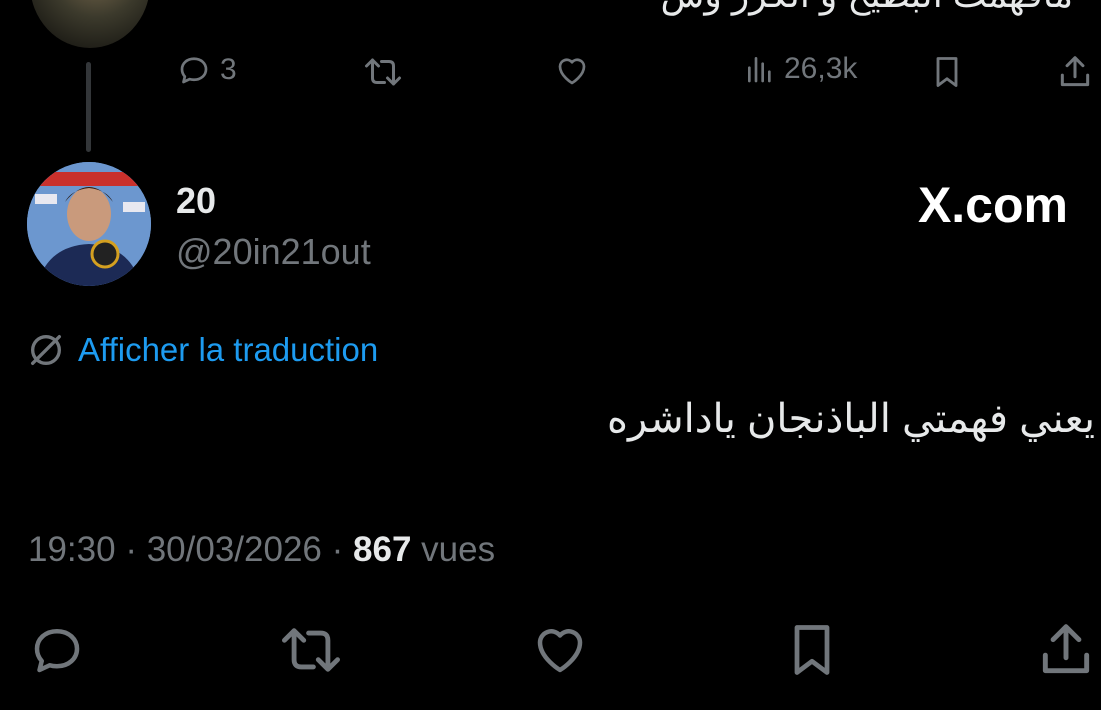 The image size is (1101, 710). Describe the element at coordinates (273, 252) in the screenshot. I see `user-handle: @20in21out` at that location.